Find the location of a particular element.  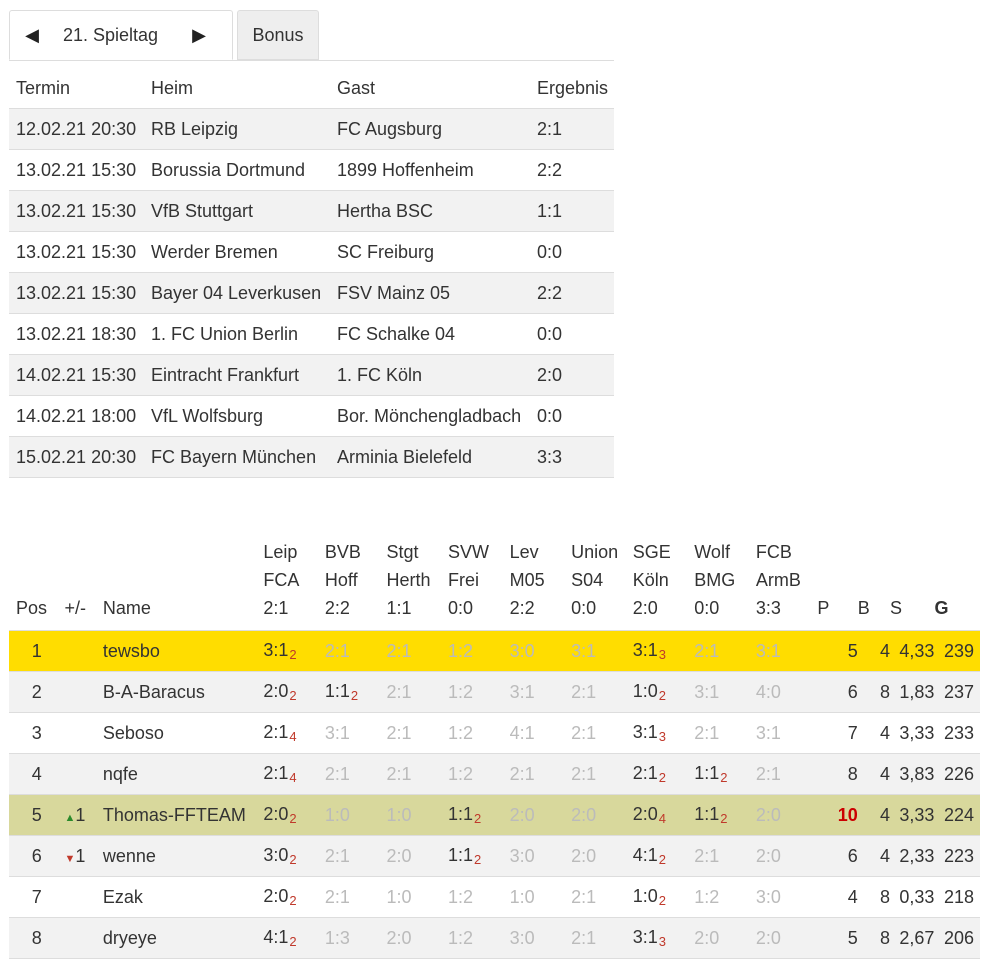

player-name: Ezak is located at coordinates (183, 897).